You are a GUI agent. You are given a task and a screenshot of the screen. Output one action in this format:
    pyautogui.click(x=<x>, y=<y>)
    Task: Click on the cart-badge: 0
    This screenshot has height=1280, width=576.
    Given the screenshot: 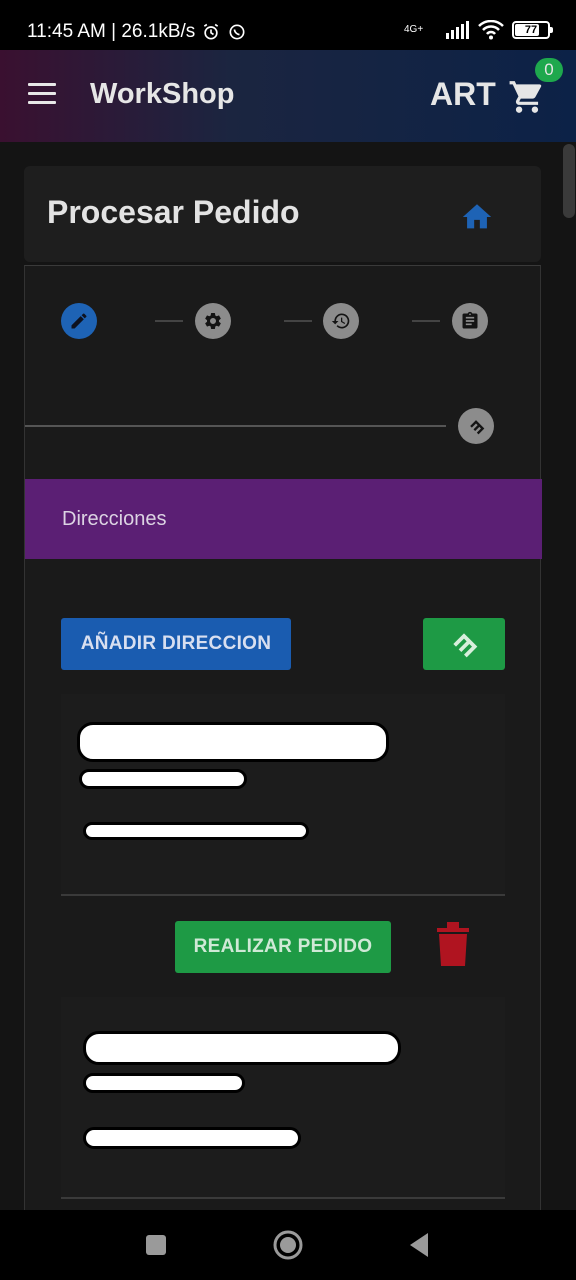 What is the action you would take?
    pyautogui.click(x=549, y=70)
    